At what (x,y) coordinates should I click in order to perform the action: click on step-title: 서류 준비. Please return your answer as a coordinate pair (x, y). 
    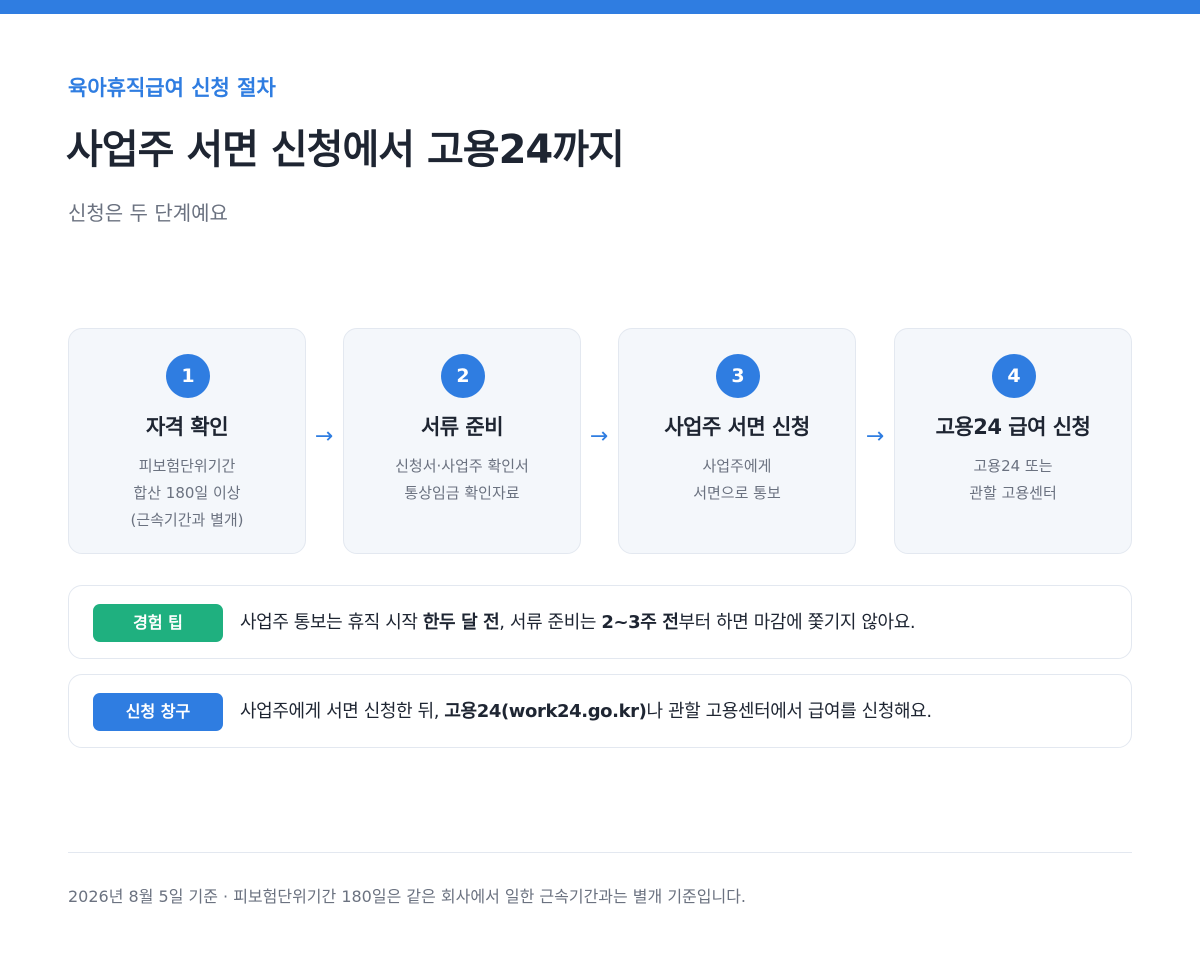
    Looking at the image, I should click on (462, 427).